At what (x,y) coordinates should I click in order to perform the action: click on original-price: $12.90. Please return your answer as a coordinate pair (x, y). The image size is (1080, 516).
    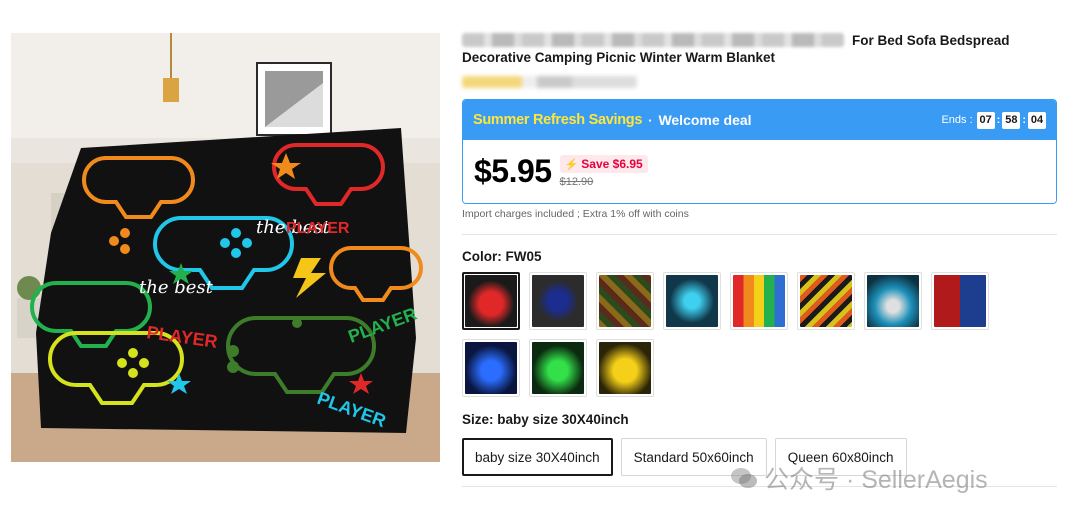
    Looking at the image, I should click on (576, 182).